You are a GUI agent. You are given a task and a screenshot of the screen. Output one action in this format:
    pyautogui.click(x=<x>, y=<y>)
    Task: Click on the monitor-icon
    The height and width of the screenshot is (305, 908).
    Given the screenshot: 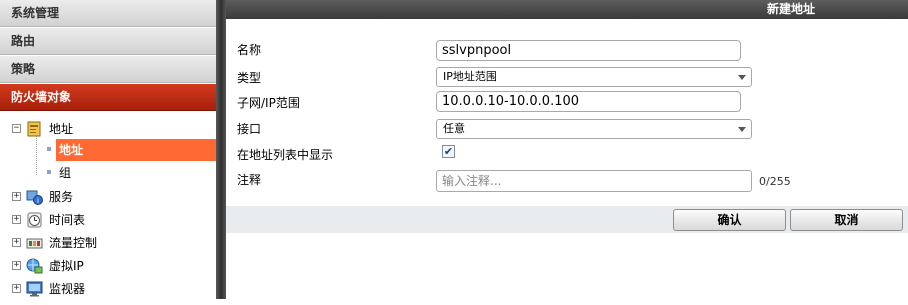 What is the action you would take?
    pyautogui.click(x=34, y=289)
    